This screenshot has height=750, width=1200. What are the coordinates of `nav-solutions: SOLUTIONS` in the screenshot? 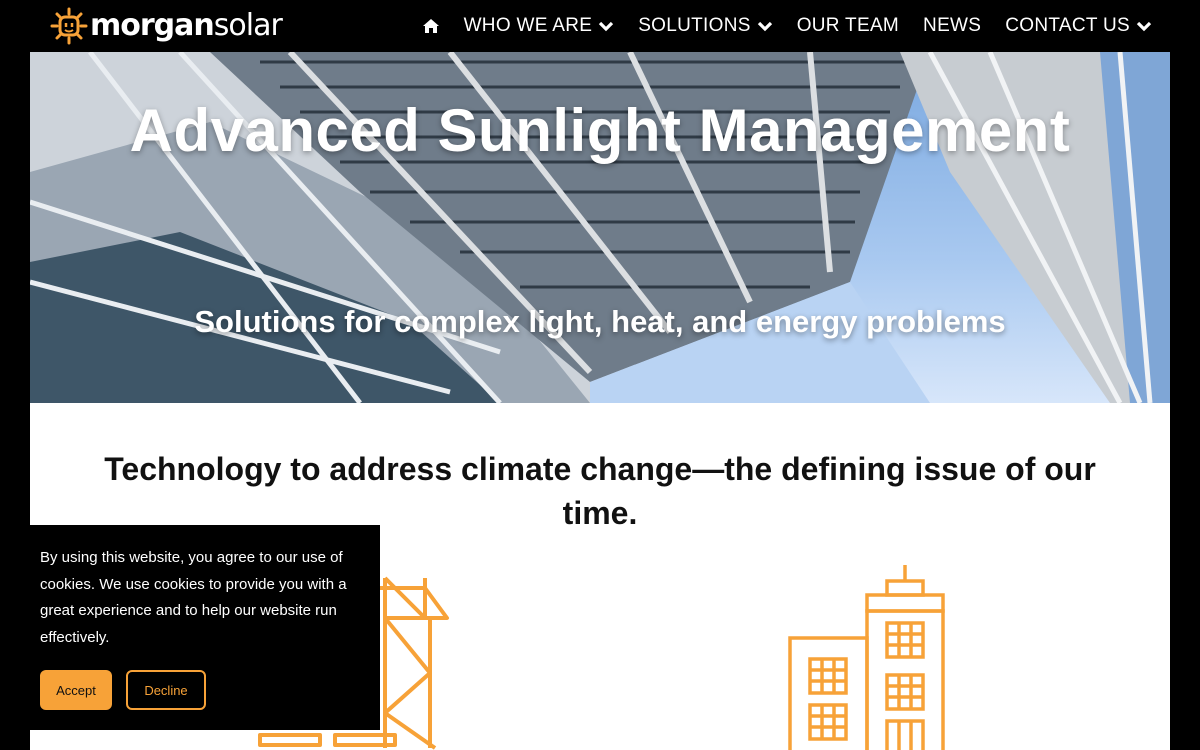 It's located at (705, 26).